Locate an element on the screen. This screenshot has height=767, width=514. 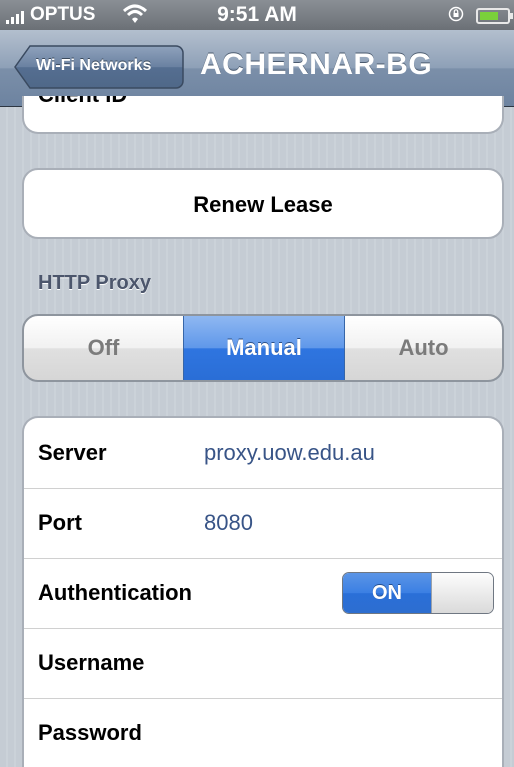
http-proxy-header: HTTP Proxy is located at coordinates (94, 283).